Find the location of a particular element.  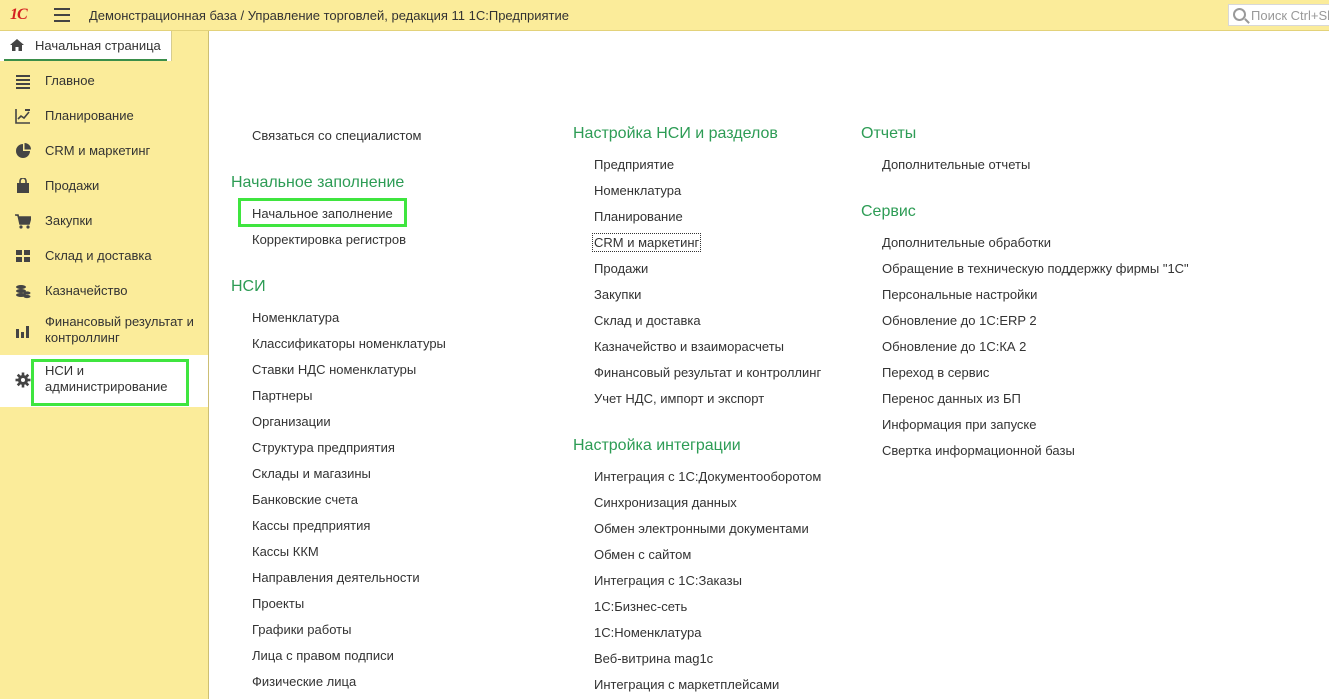

search-placeholder: Поиск Ctrl+Shift+F is located at coordinates (1290, 15).